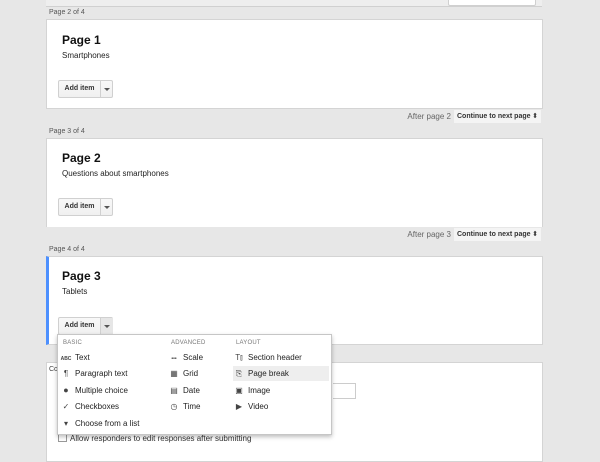 The height and width of the screenshot is (462, 600). I want to click on menu-item-time: ◷ Time, so click(199, 406).